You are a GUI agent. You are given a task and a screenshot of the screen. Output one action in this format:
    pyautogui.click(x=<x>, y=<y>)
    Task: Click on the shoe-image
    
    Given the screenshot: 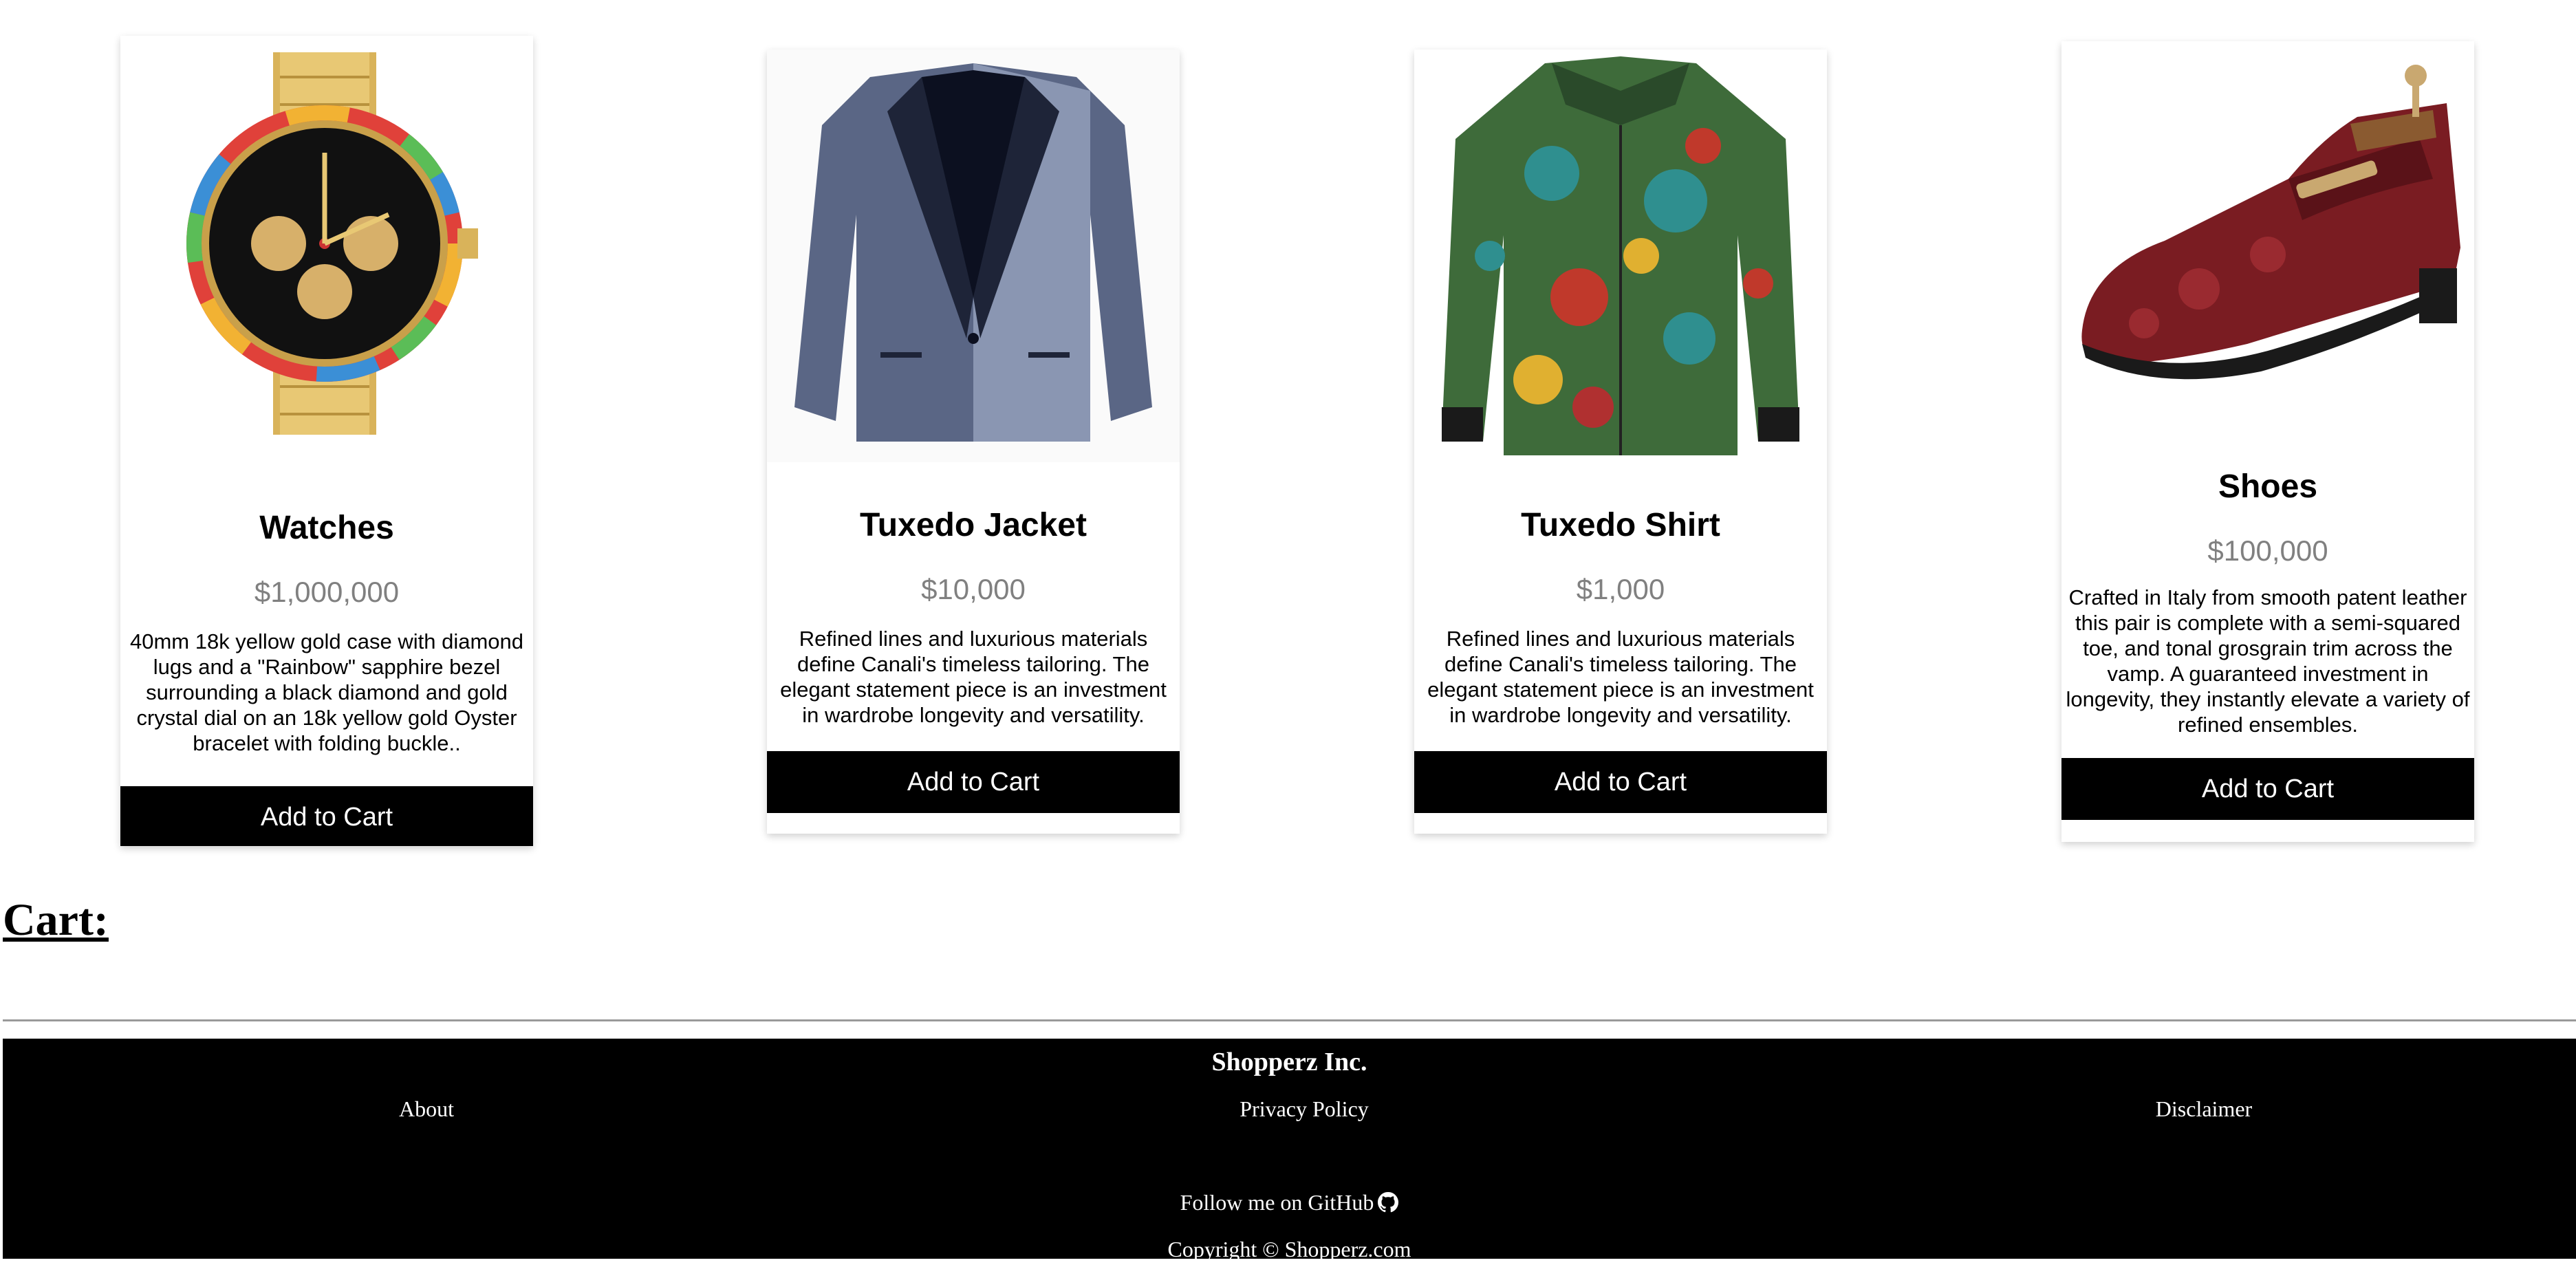 What is the action you would take?
    pyautogui.click(x=2267, y=233)
    